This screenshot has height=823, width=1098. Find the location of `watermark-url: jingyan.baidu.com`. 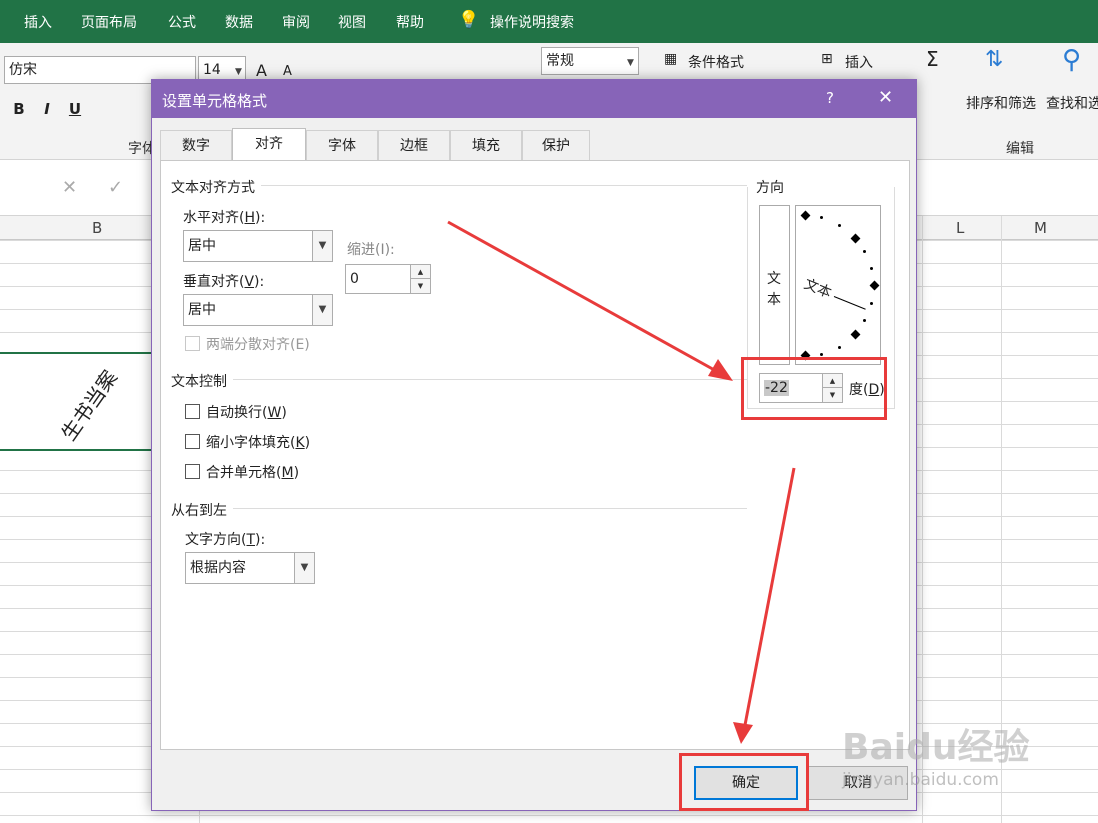

watermark-url: jingyan.baidu.com is located at coordinates (920, 780).